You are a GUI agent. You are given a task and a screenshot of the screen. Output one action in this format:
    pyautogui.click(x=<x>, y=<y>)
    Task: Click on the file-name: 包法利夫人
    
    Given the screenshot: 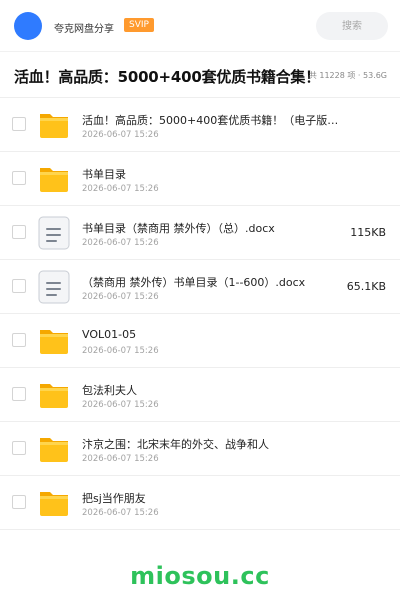 What is the action you would take?
    pyautogui.click(x=212, y=390)
    